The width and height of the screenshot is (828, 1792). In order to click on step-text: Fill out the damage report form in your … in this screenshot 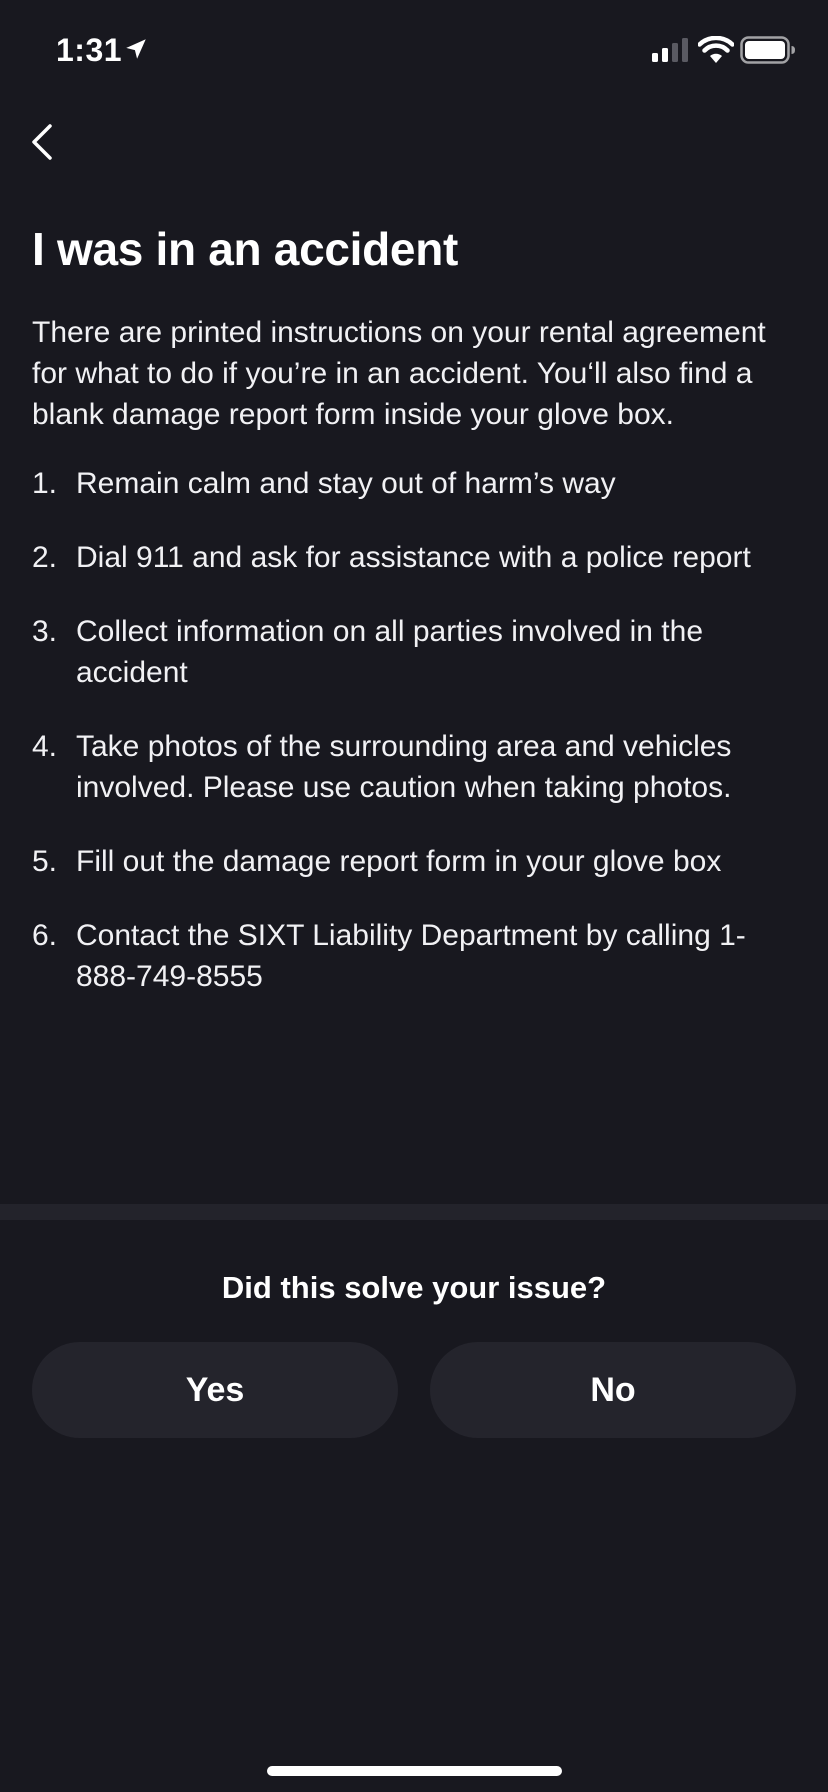, I will do `click(399, 861)`.